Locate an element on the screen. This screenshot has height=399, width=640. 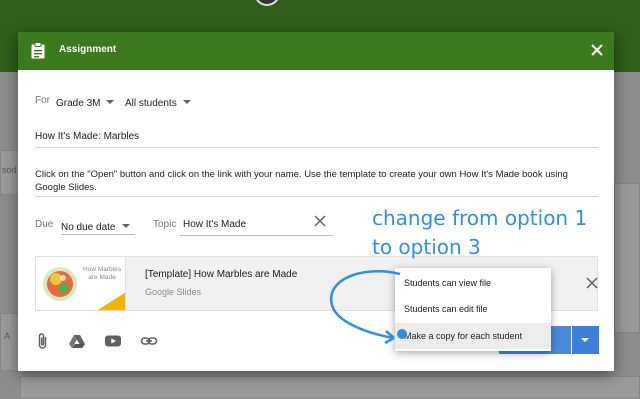
due-label: Due is located at coordinates (44, 224).